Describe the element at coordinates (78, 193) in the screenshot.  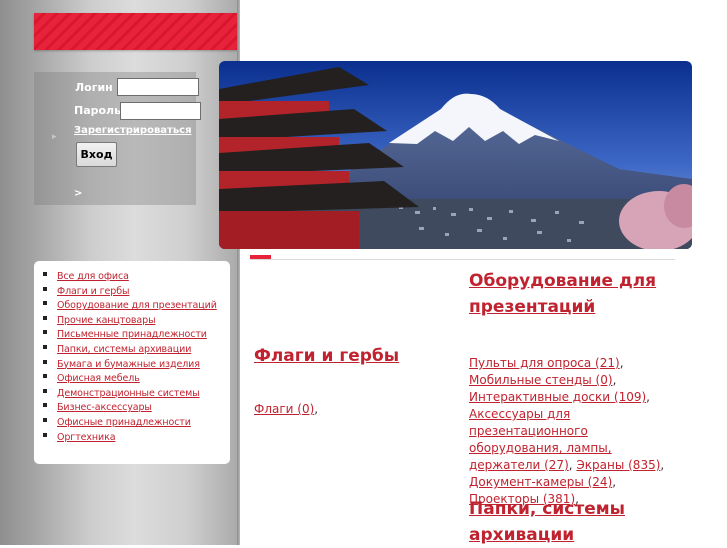
I see `more-link: >` at that location.